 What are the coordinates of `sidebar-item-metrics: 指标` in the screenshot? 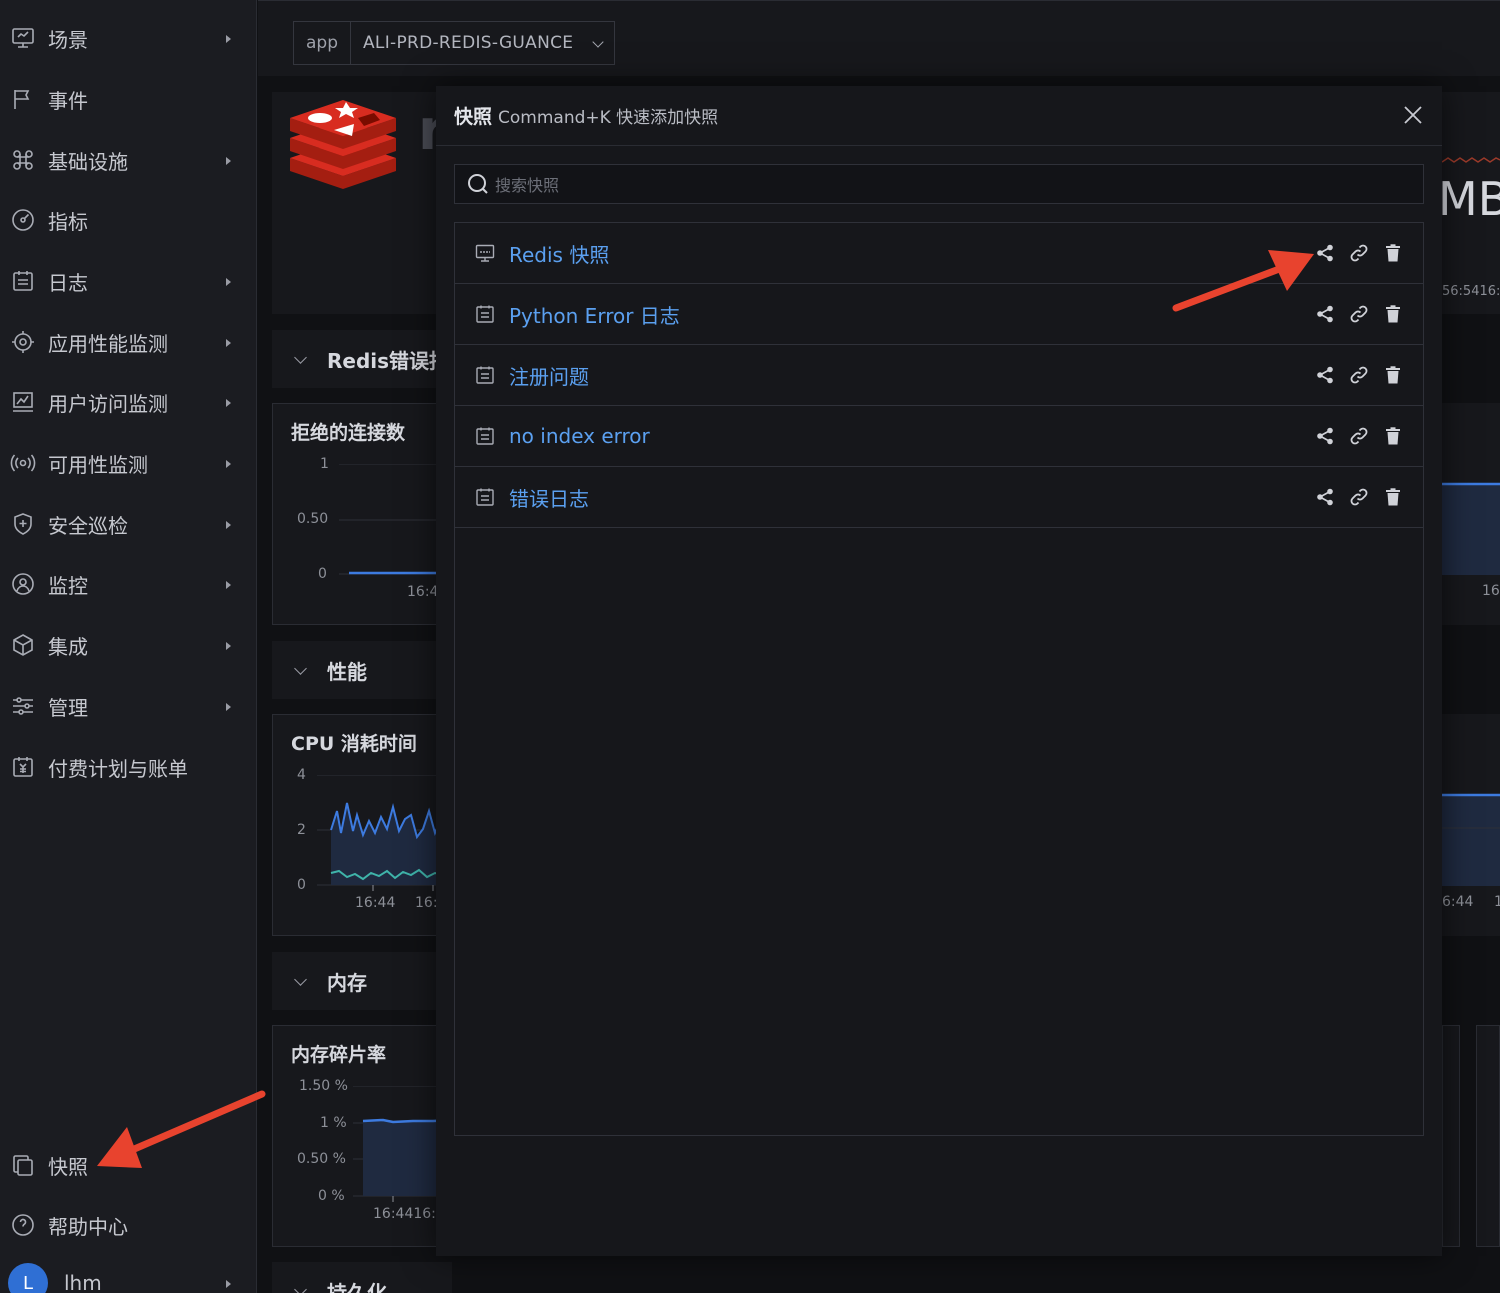 It's located at (128, 220).